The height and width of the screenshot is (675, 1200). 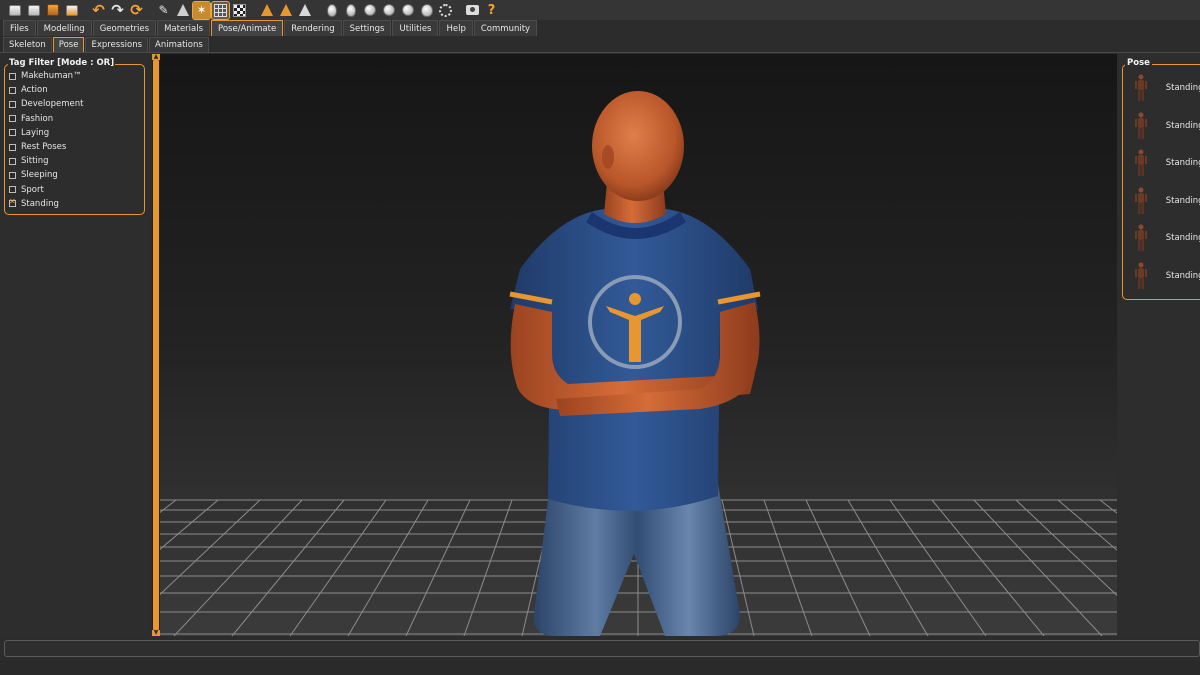 What do you see at coordinates (201, 10) in the screenshot?
I see `pose-mode-icon: ✶` at bounding box center [201, 10].